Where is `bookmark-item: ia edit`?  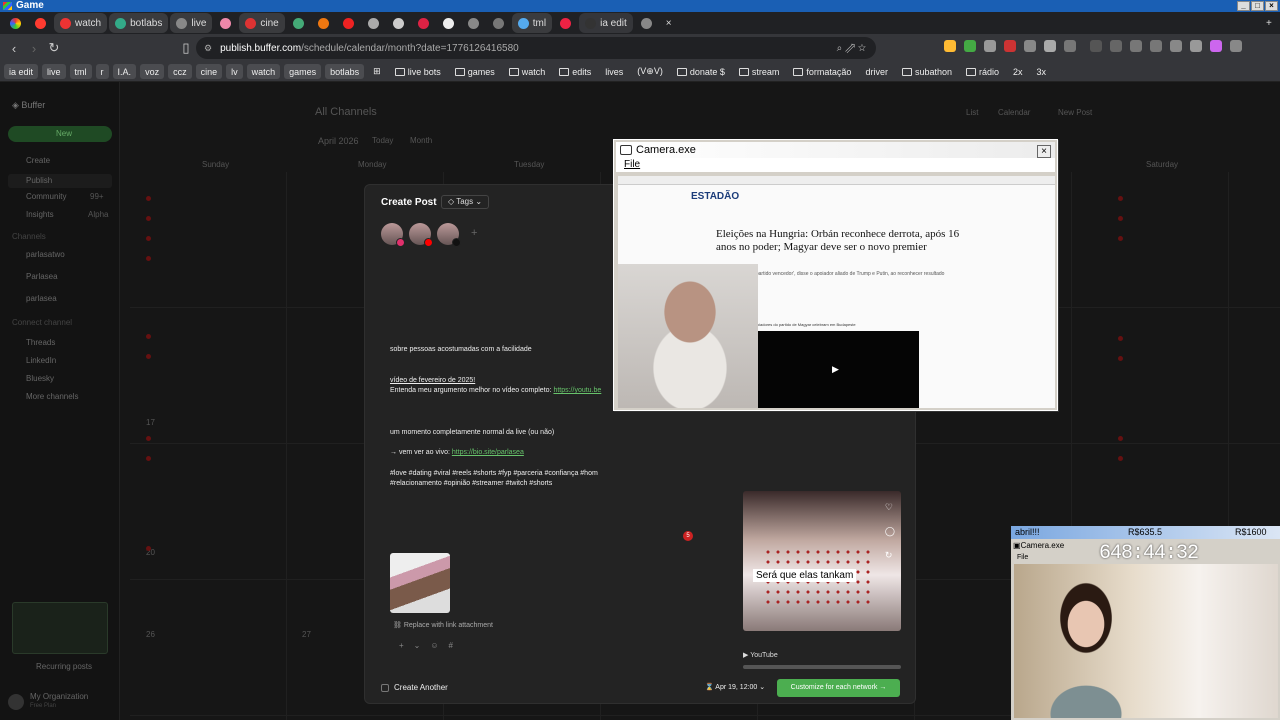
bookmark-item: ia edit is located at coordinates (21, 71).